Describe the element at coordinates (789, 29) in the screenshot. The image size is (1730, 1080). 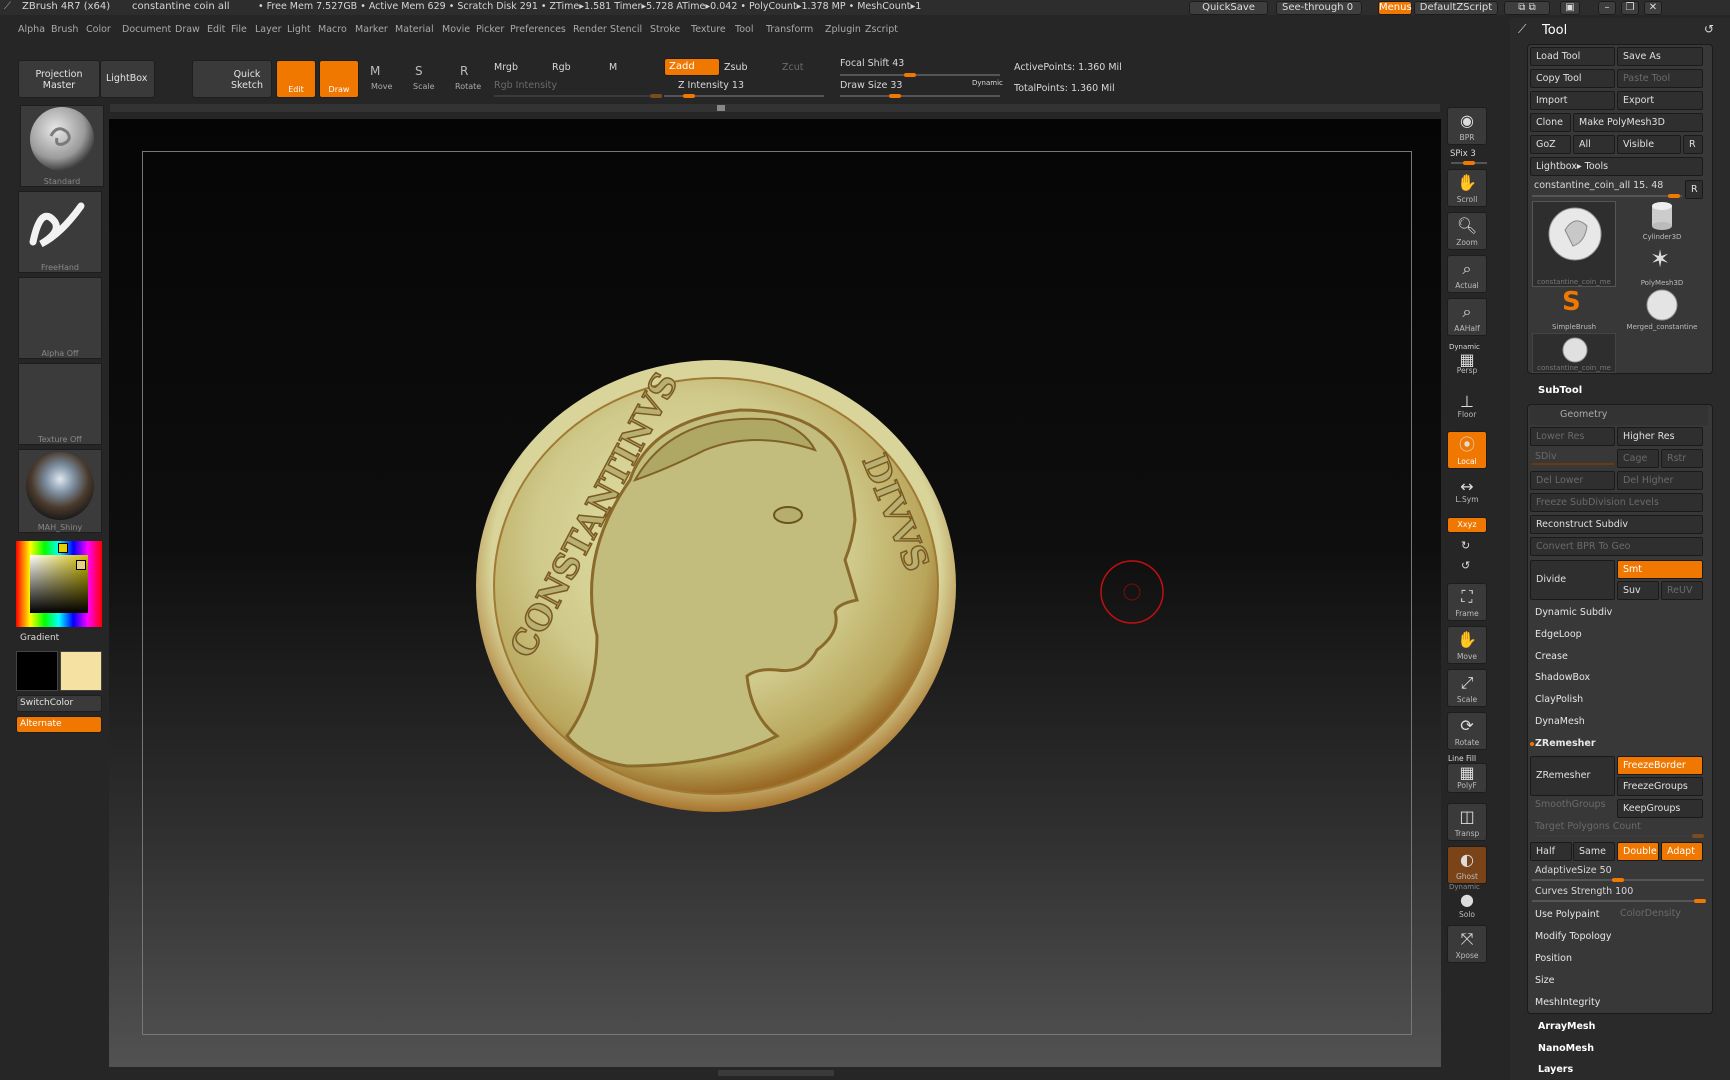
I see `menu-transform: Transform` at that location.